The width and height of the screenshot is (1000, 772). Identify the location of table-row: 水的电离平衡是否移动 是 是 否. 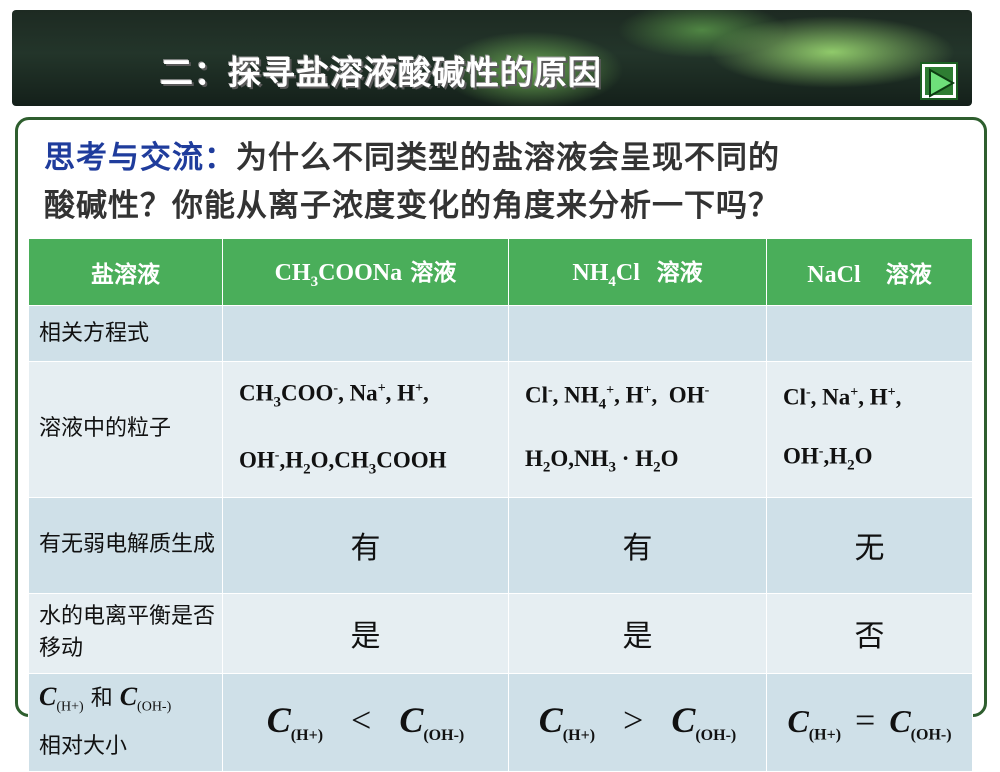
(500, 633).